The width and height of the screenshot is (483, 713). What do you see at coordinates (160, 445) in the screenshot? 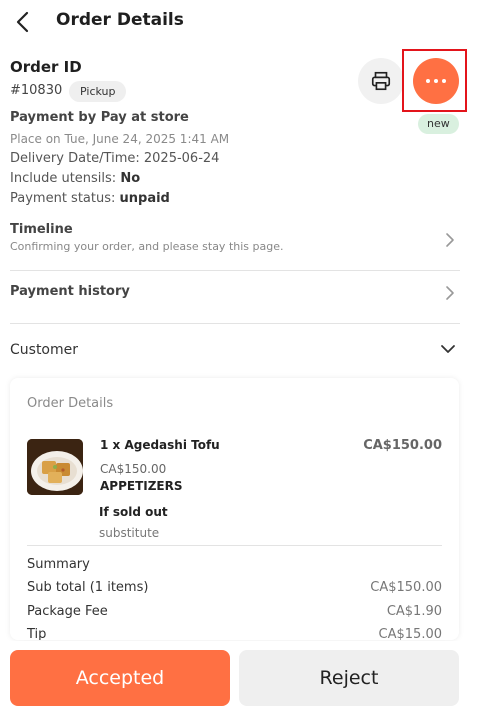
I see `item-name: 1 x Agedashi Tofu` at bounding box center [160, 445].